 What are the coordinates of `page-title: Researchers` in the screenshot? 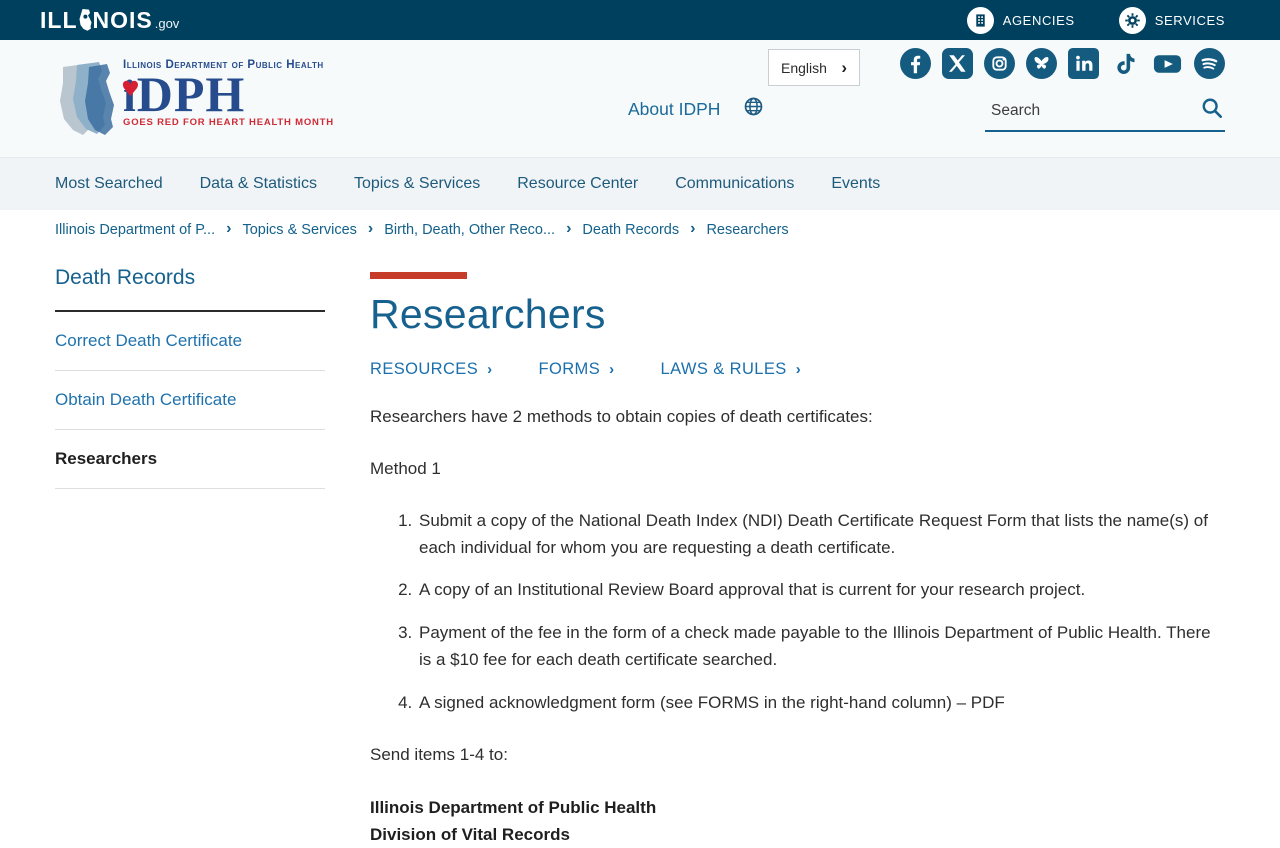 It's located at (488, 314).